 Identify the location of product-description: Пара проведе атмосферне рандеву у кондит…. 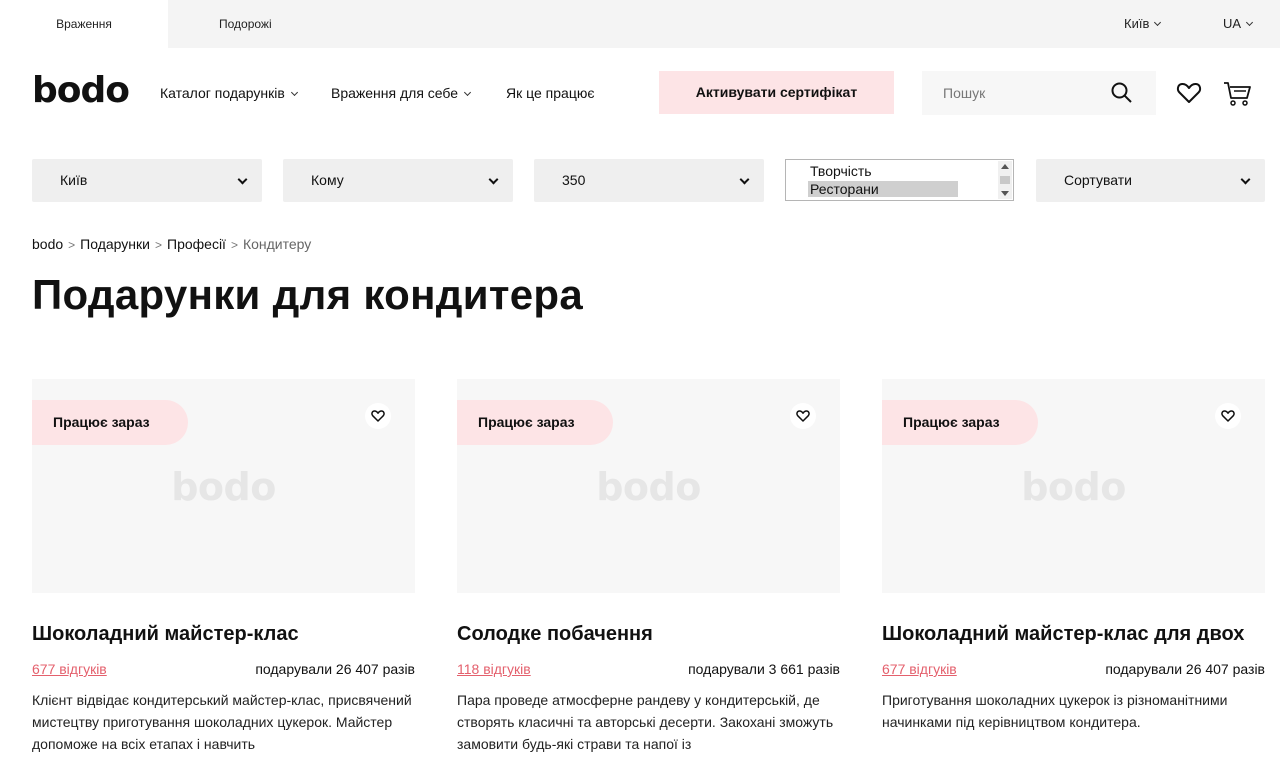
(645, 722).